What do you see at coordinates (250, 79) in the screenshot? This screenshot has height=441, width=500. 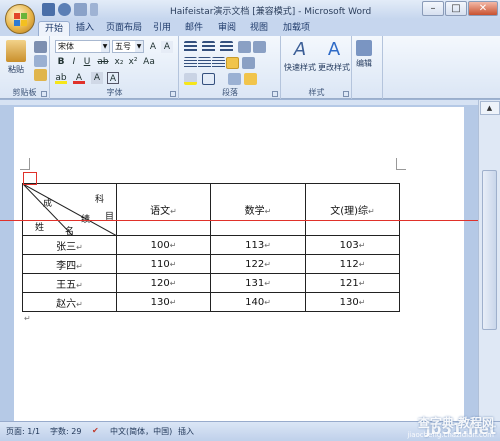 I see `show-marks-icon` at bounding box center [250, 79].